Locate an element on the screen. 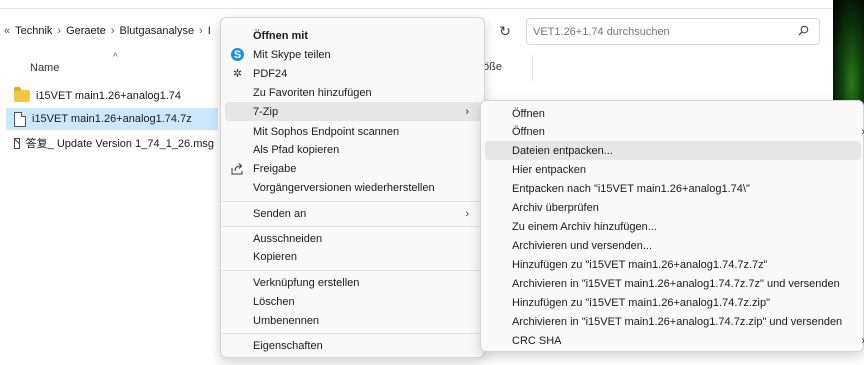  submenu-item-extract-here: Hier entpacken is located at coordinates (673, 169).